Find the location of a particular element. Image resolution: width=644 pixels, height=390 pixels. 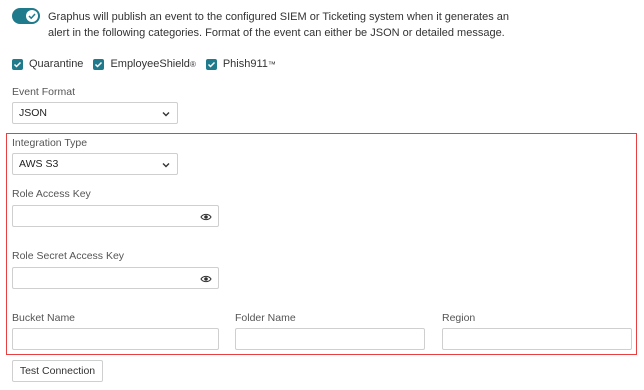

category-label: Quarantine is located at coordinates (56, 64).